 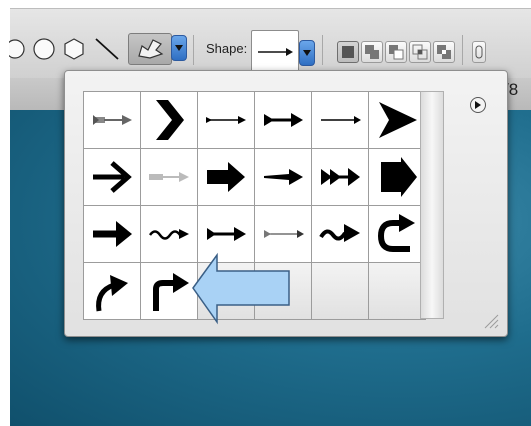 I want to click on shape-dropdown-button, so click(x=307, y=53).